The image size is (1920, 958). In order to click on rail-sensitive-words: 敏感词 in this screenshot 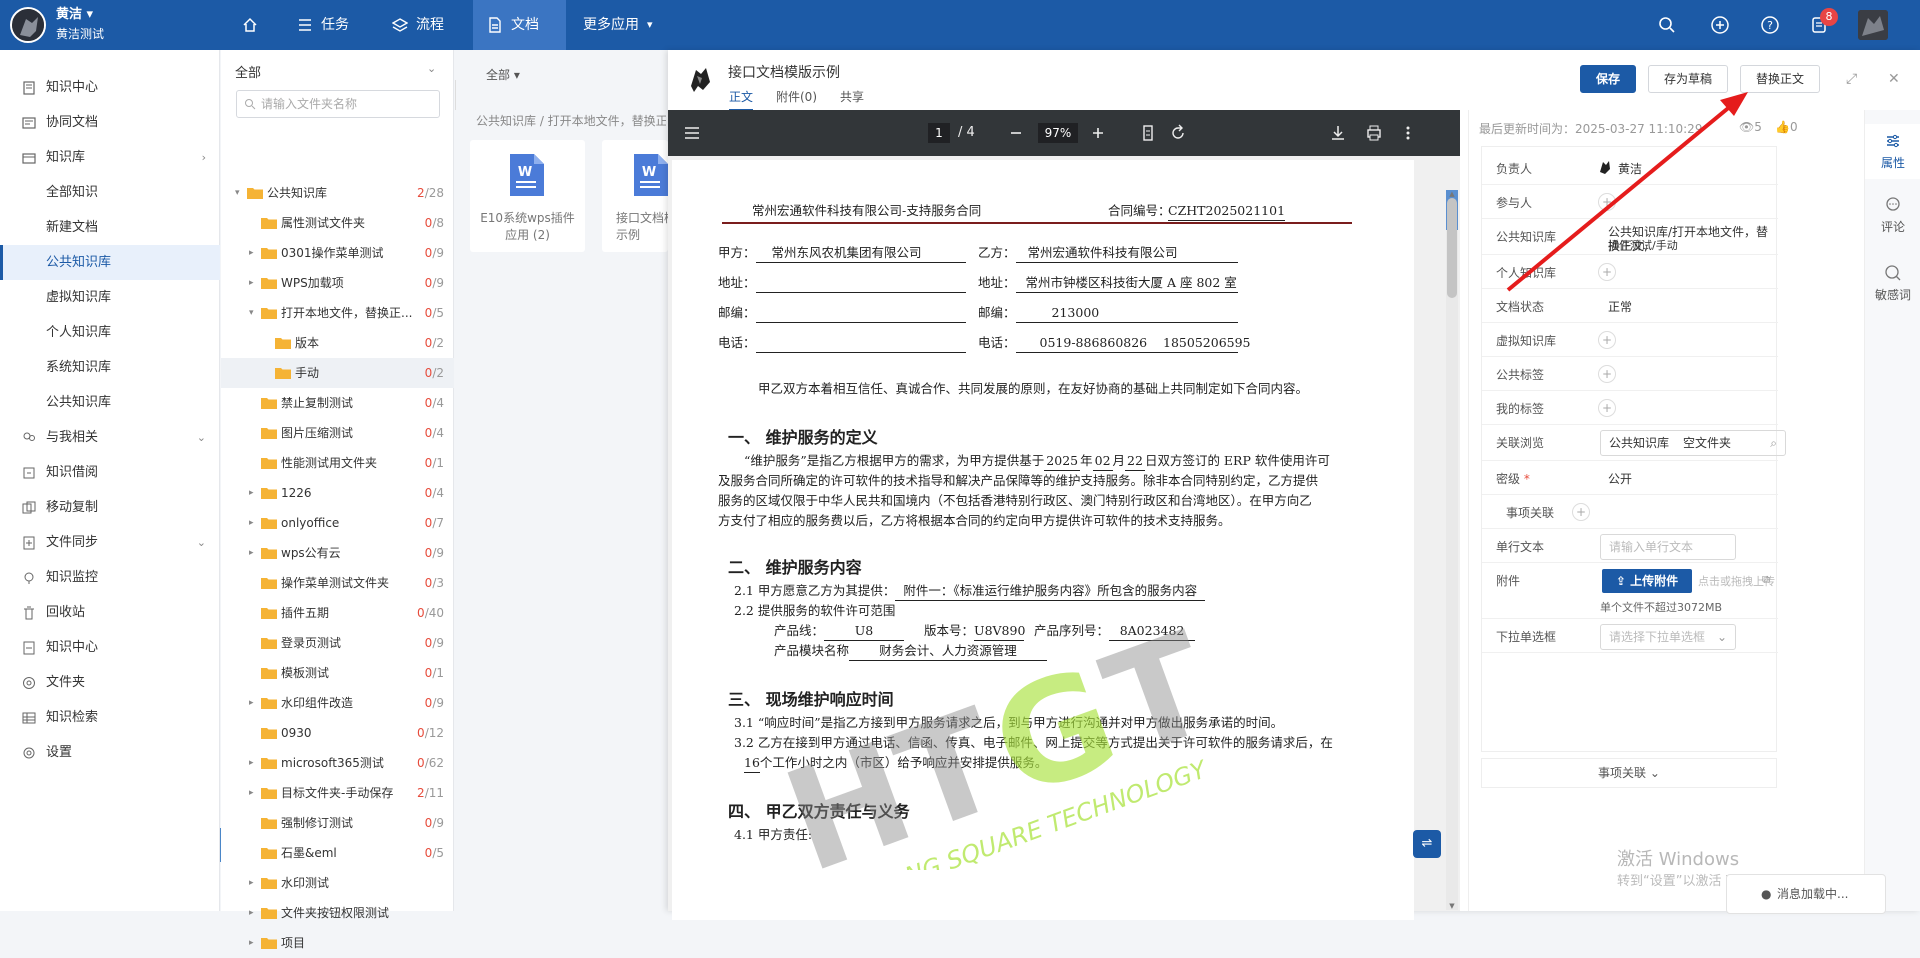, I will do `click(1892, 283)`.